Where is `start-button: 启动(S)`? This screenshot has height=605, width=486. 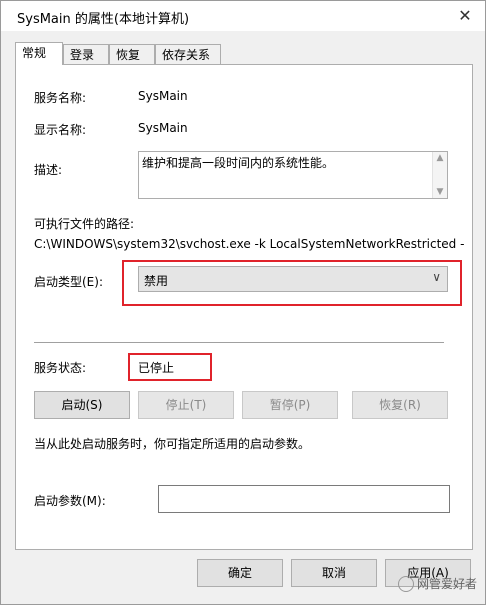 start-button: 启动(S) is located at coordinates (82, 405).